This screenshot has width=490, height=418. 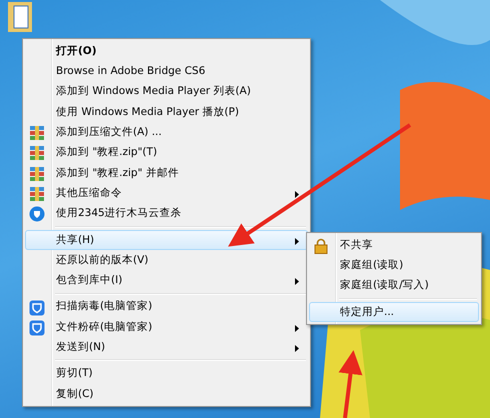 I want to click on menu-item: 添加到 Windows Media Player 列表(A), so click(x=166, y=92).